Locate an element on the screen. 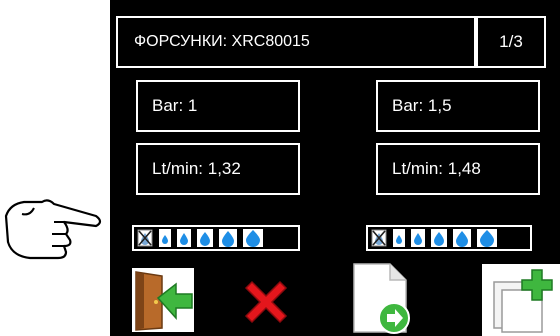 The image size is (560, 336). next-document-icon is located at coordinates (384, 299).